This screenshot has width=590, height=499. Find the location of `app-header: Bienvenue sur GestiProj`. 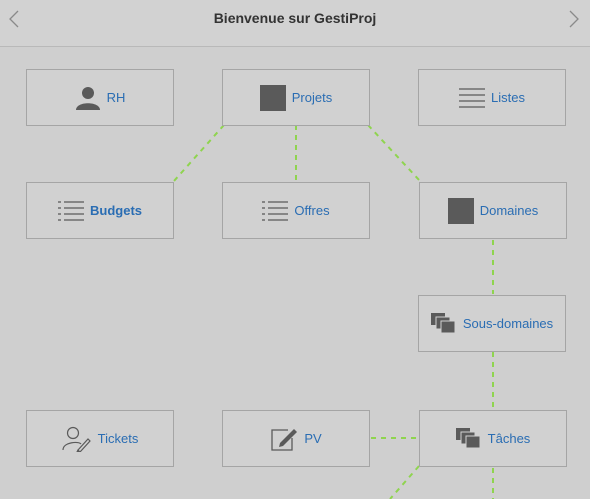

app-header: Bienvenue sur GestiProj is located at coordinates (295, 23).